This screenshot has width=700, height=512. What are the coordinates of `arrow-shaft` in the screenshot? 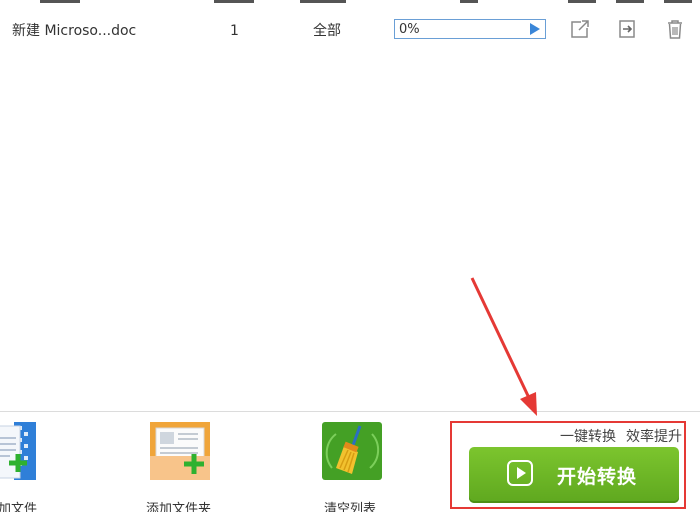 It's located at (501, 339).